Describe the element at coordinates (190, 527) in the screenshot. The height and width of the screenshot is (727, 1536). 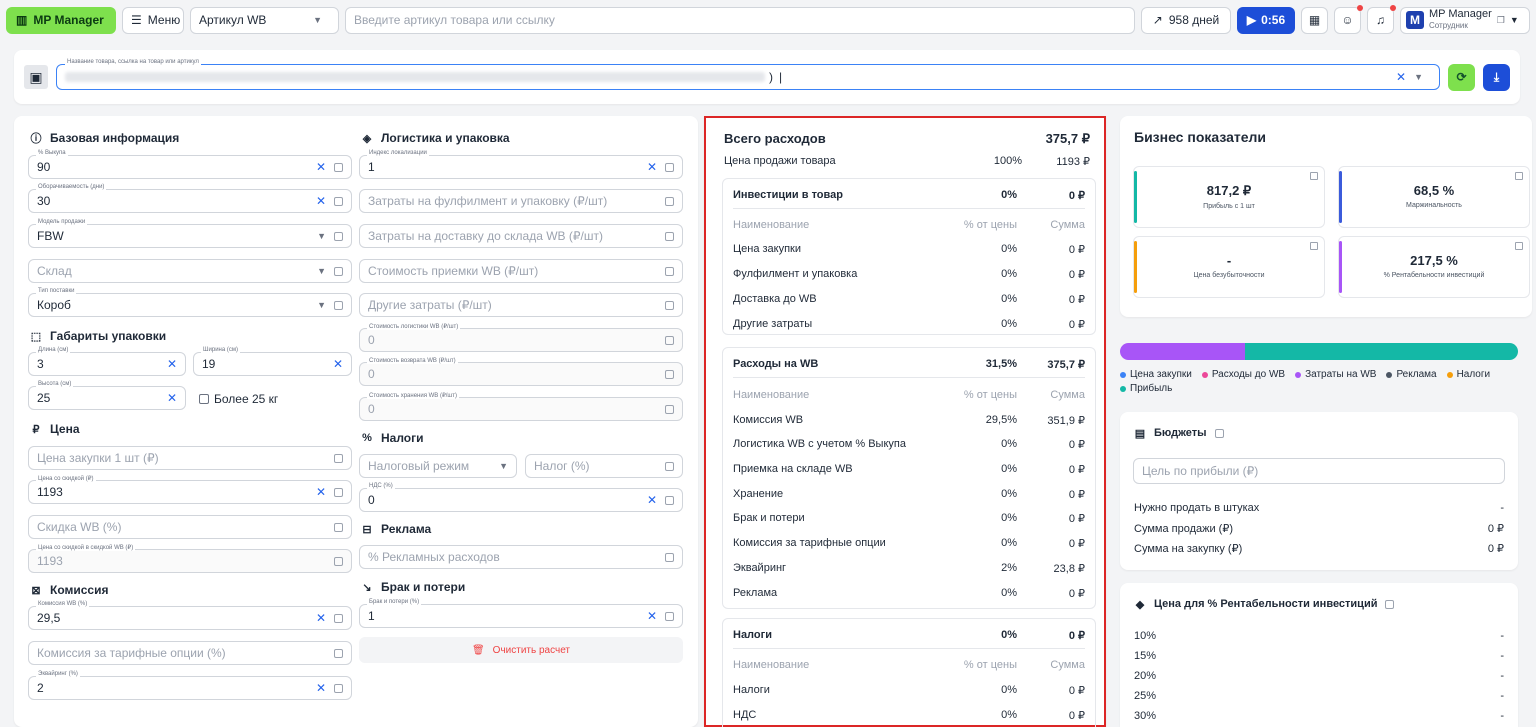
I see `wb-discount-field: Скидка WB (%)` at that location.